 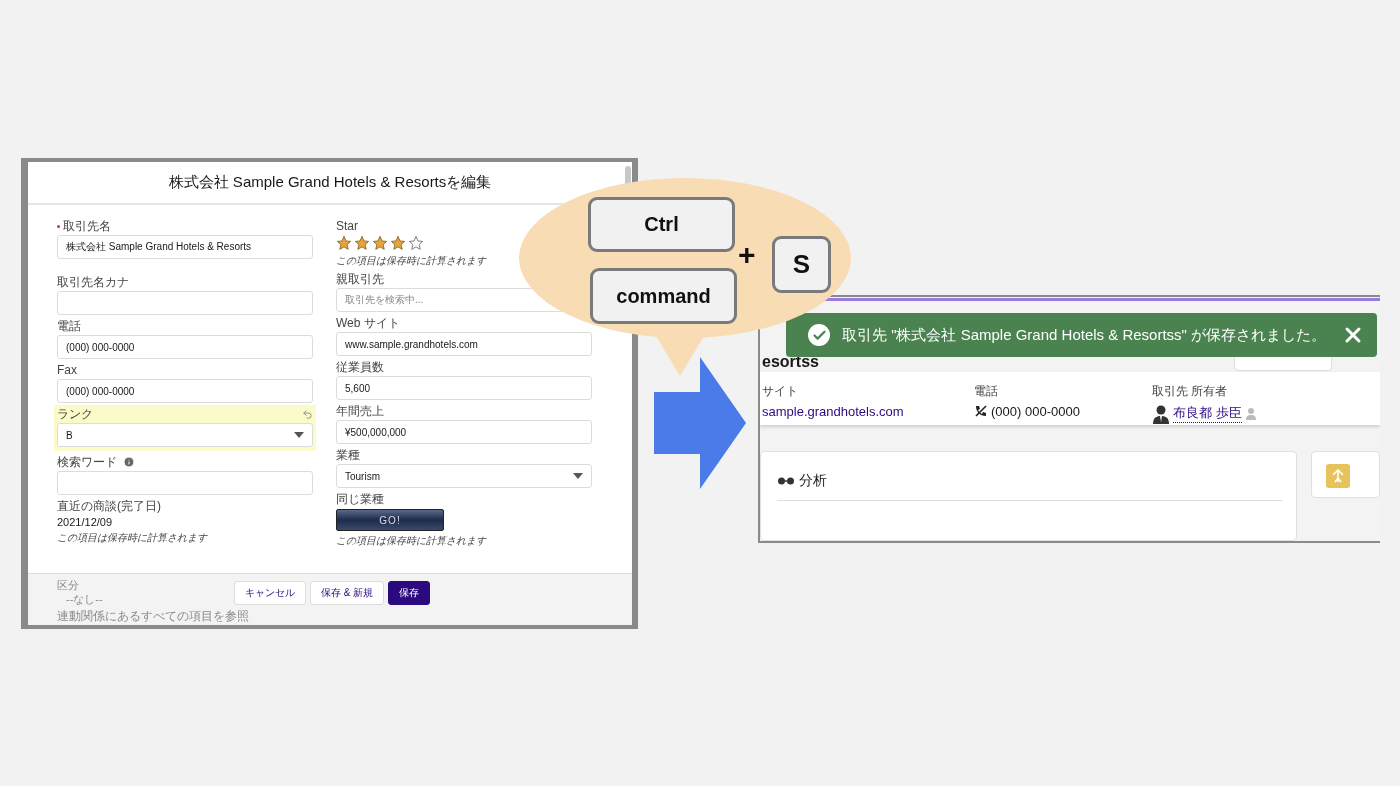 I want to click on keyboard-key: command, so click(x=663, y=296).